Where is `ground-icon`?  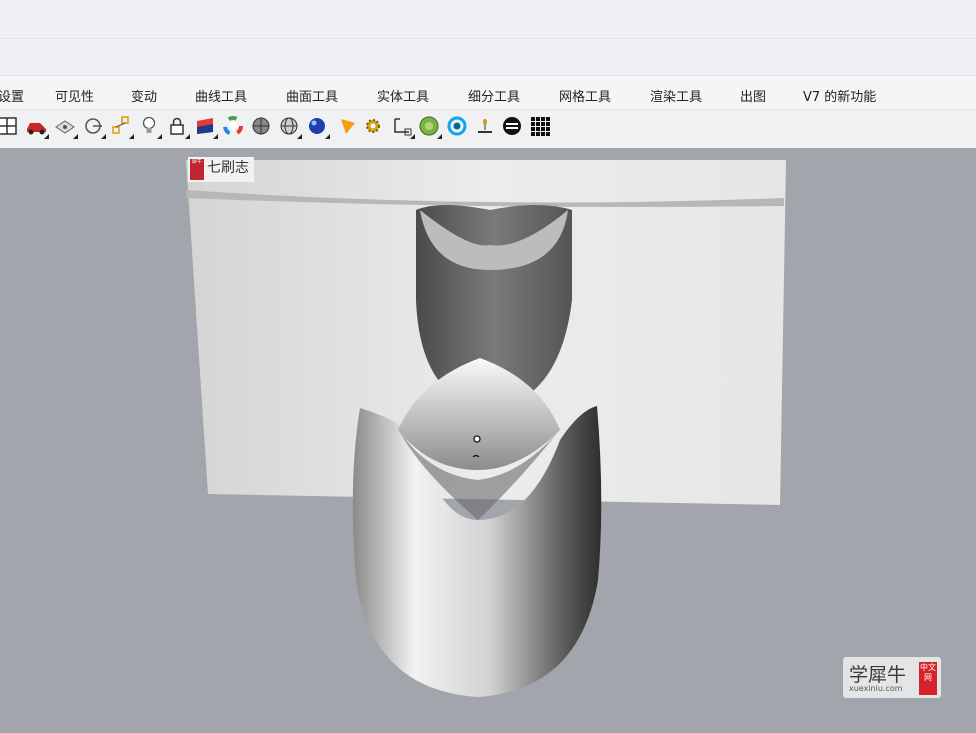
ground-icon is located at coordinates (485, 126).